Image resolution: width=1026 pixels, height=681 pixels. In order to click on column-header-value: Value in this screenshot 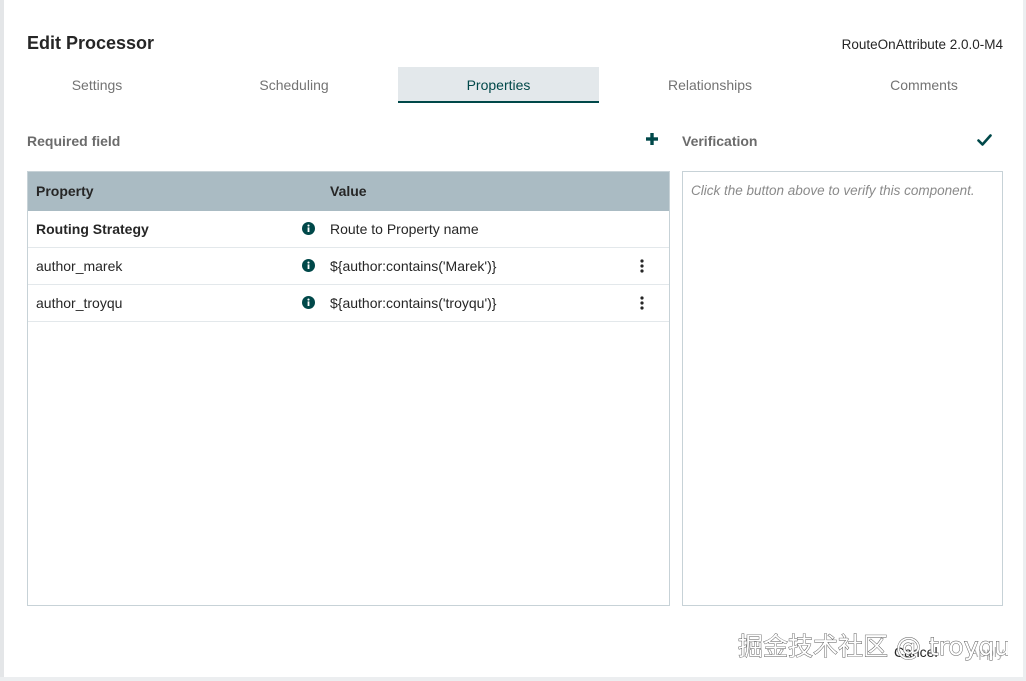, I will do `click(348, 191)`.